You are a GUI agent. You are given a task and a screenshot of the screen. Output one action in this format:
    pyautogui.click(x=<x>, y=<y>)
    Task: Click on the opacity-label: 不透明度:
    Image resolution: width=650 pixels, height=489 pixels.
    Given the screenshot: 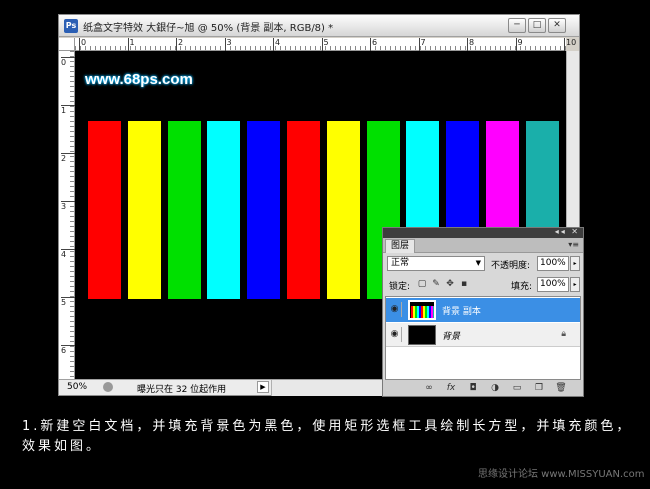 What is the action you would take?
    pyautogui.click(x=511, y=266)
    